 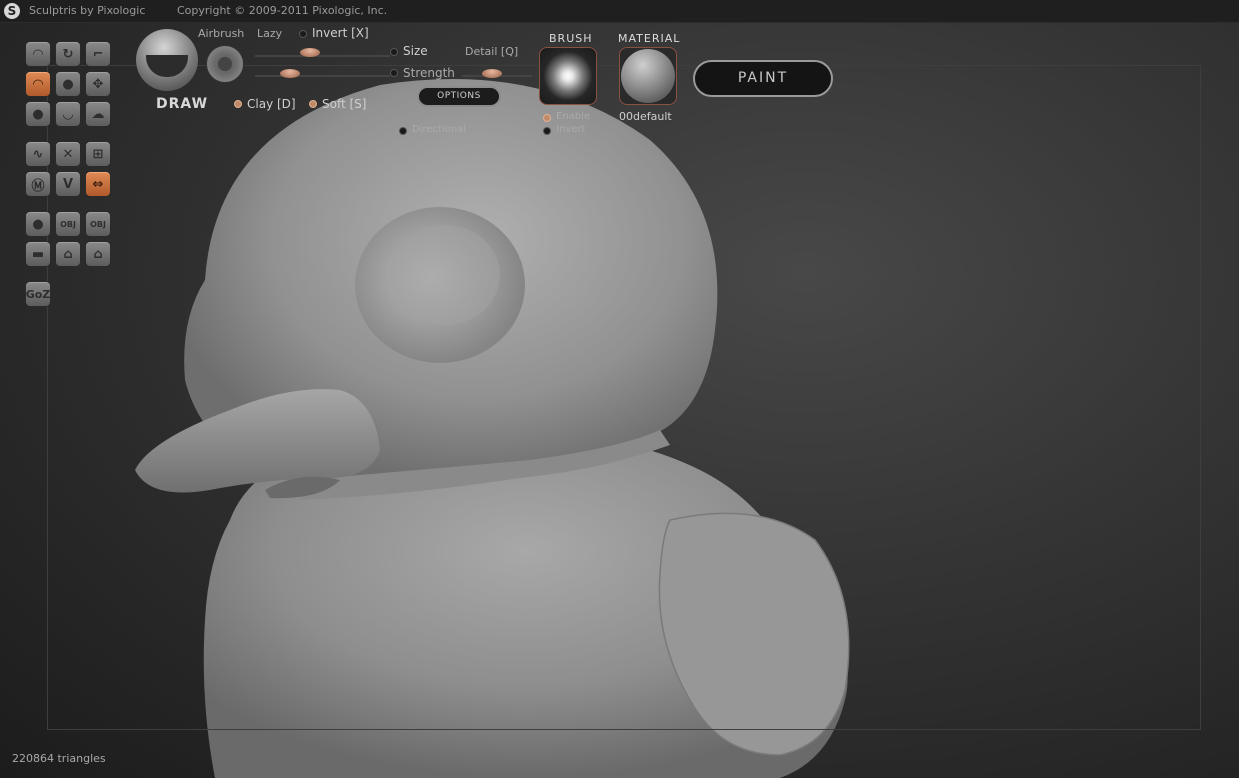 I want to click on tool-zigzag-icon: ᐯ, so click(x=68, y=184).